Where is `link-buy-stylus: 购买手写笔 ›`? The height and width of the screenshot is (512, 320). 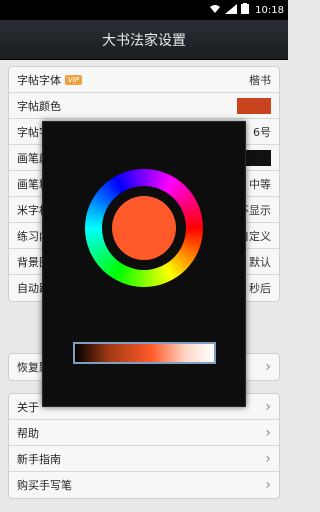 link-buy-stylus: 购买手写笔 › is located at coordinates (144, 485).